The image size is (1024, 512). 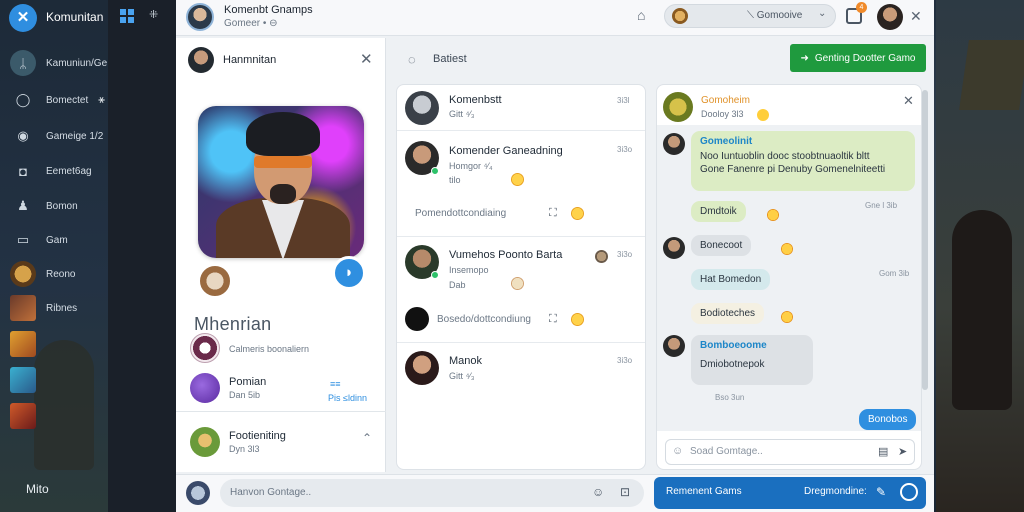 What do you see at coordinates (521, 373) in the screenshot?
I see `list-item: Manok Gitt ⁴⁄₃ 3i3o` at bounding box center [521, 373].